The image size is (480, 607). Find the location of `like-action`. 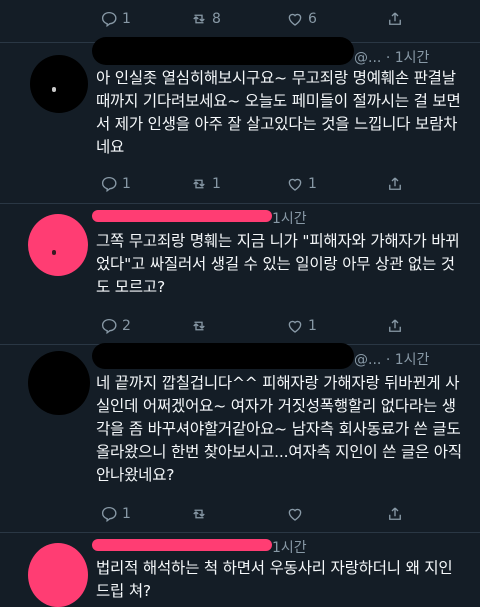

like-action is located at coordinates (297, 514).